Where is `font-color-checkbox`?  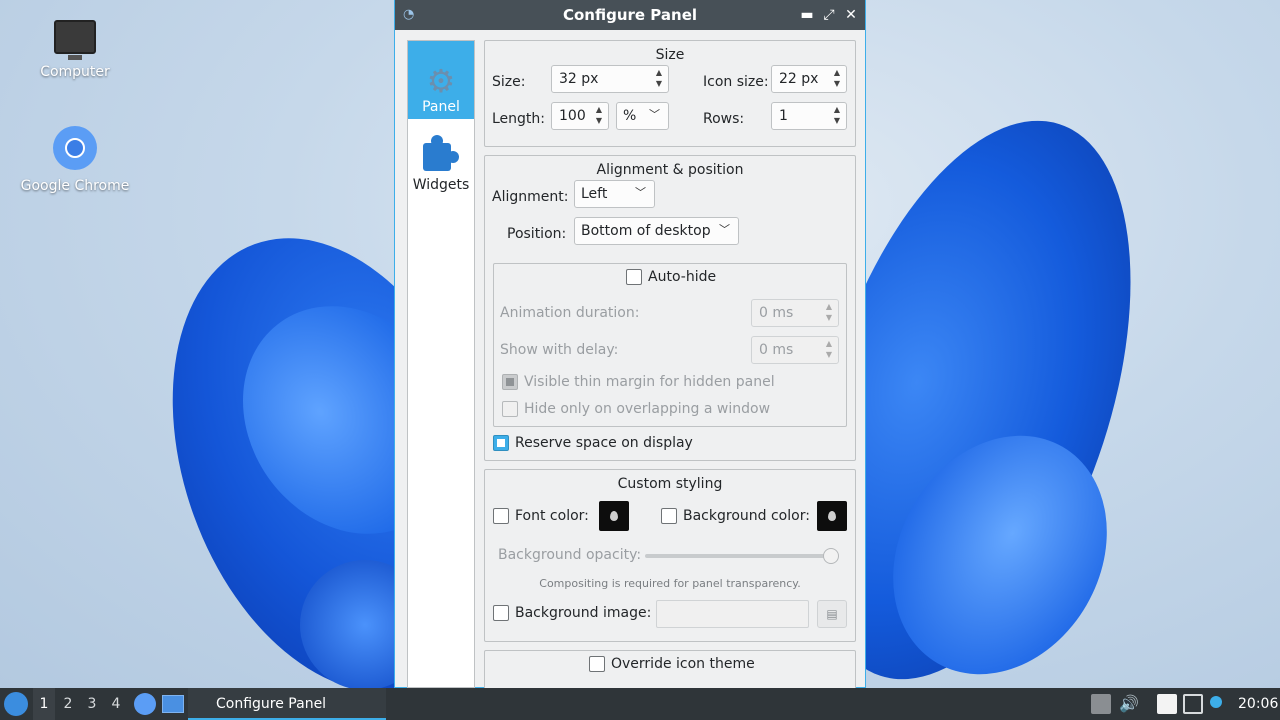
font-color-checkbox is located at coordinates (501, 516).